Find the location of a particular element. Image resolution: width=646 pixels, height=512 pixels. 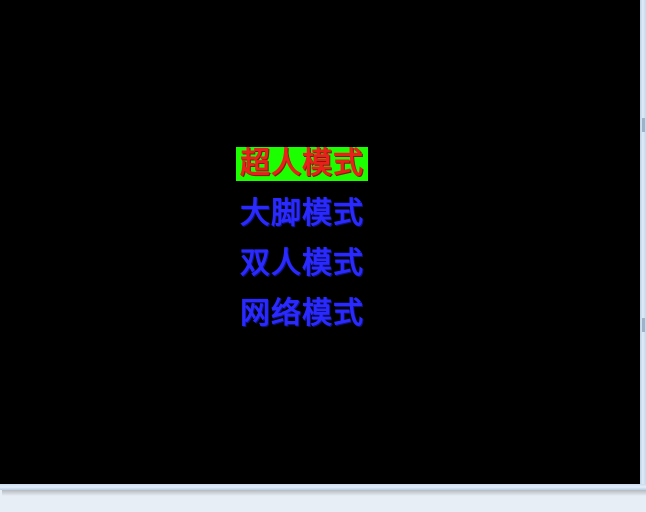

window-shadow is located at coordinates (324, 493).